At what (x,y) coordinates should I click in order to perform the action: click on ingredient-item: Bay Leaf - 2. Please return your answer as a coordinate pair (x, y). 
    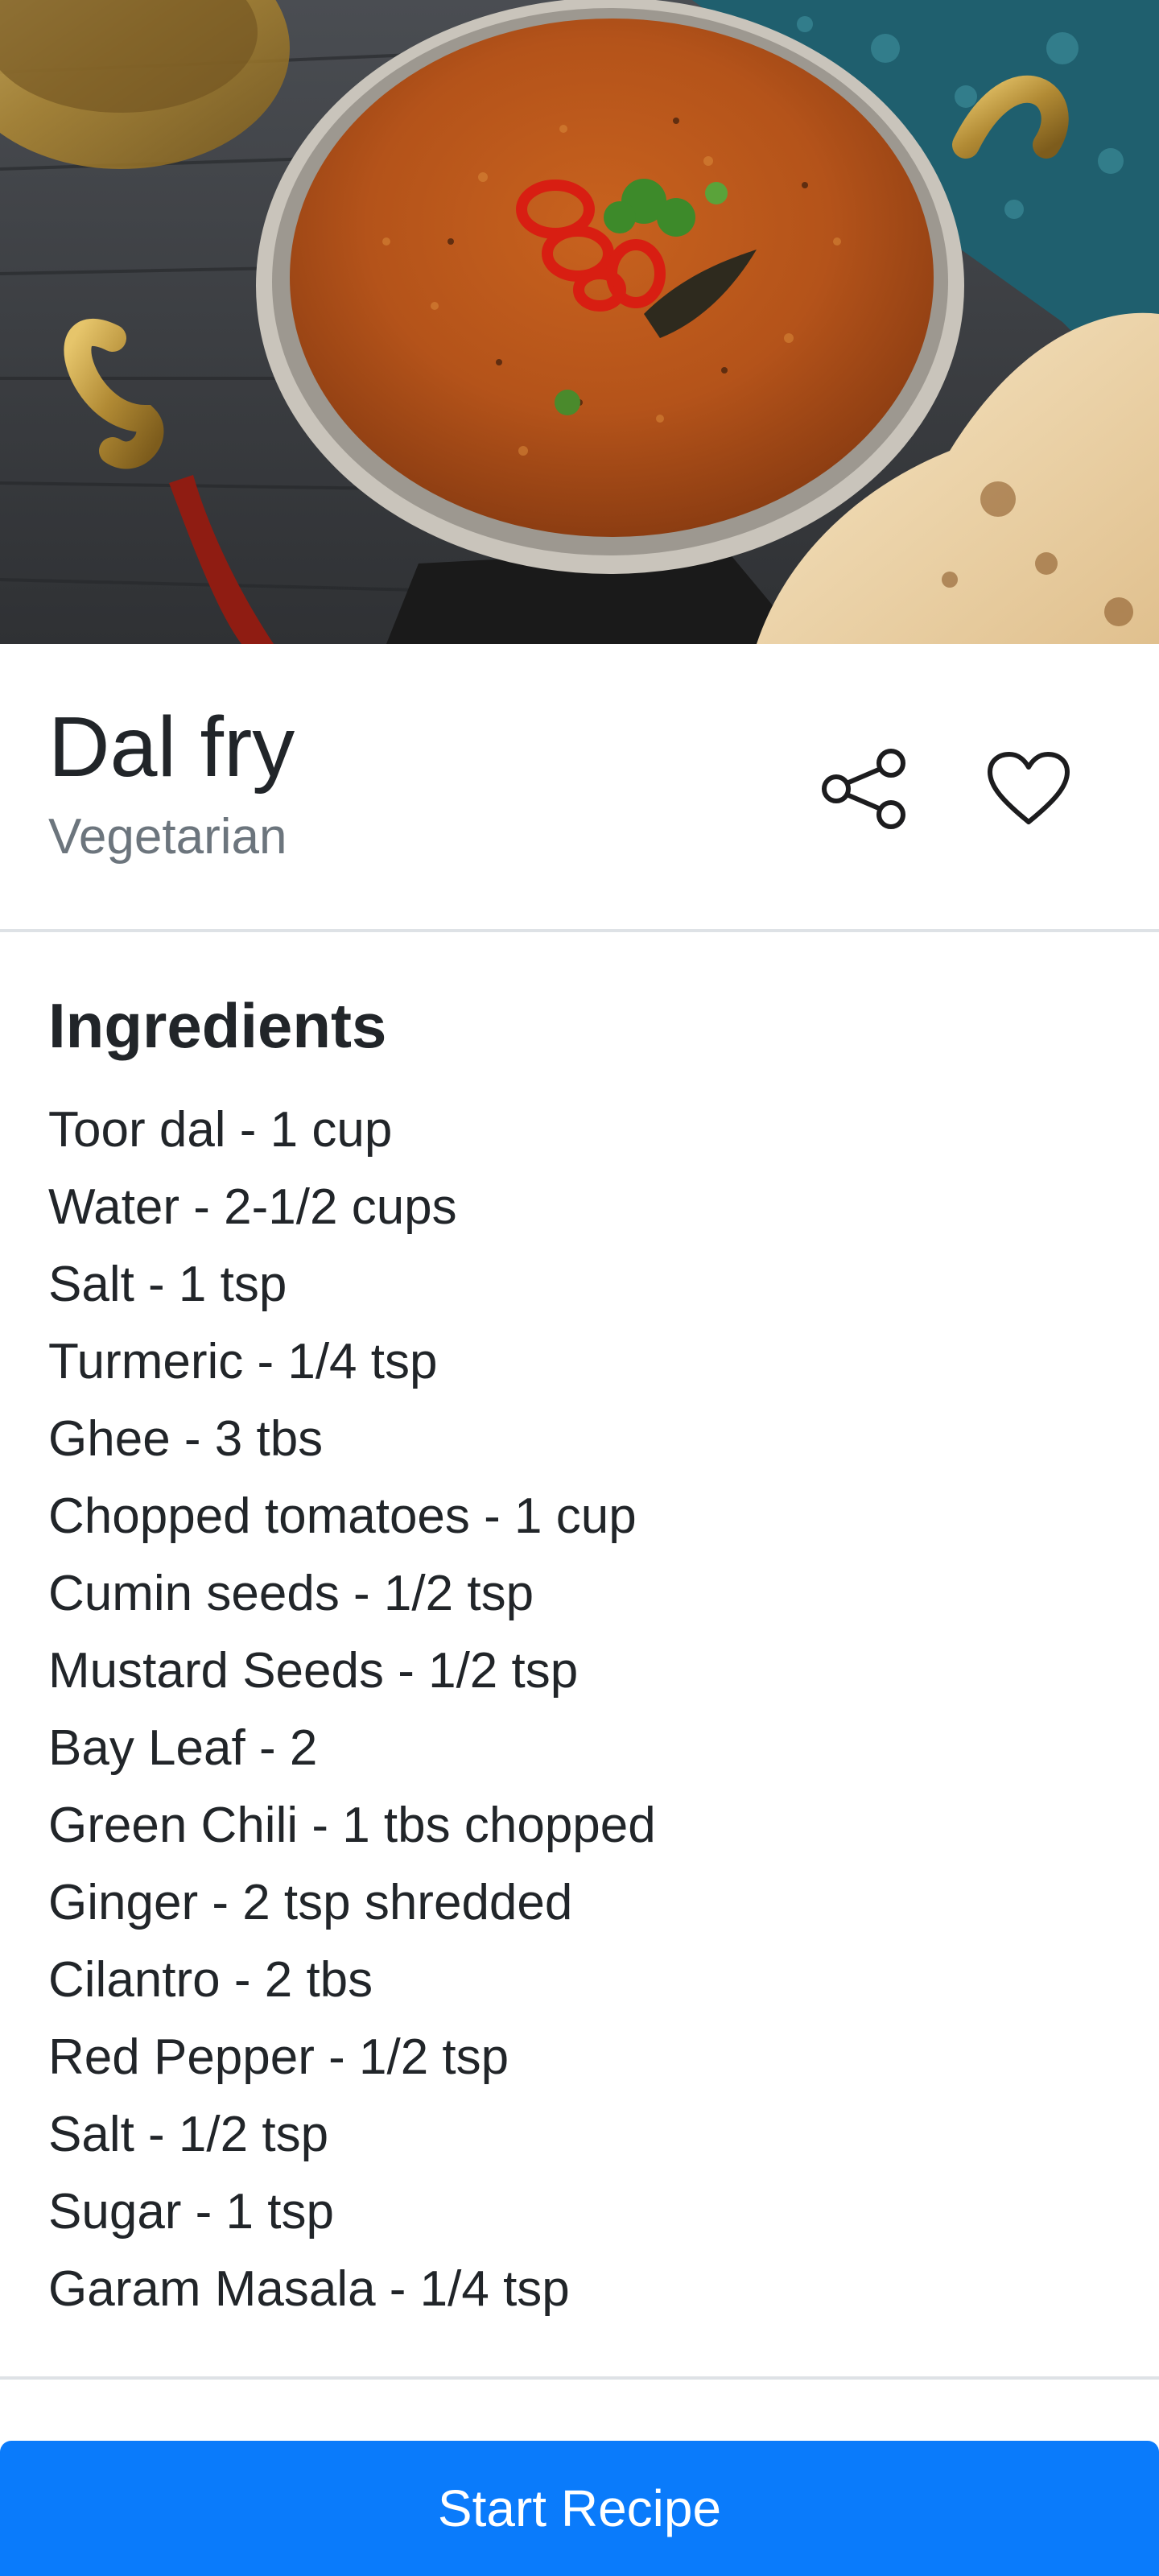
    Looking at the image, I should click on (183, 1748).